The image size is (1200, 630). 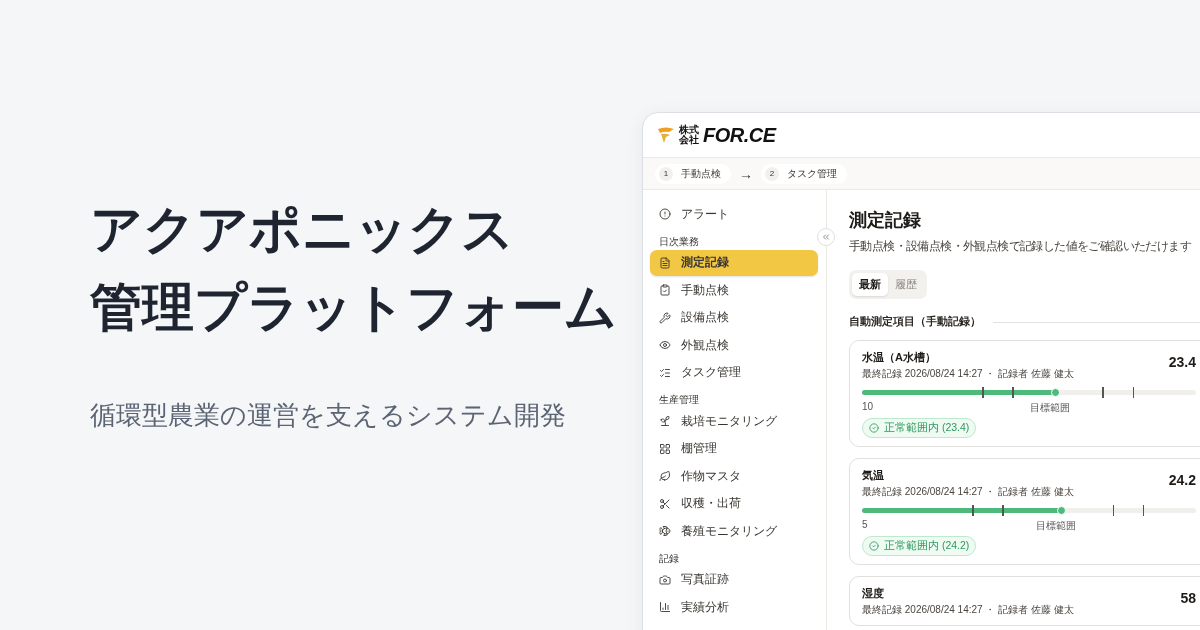 I want to click on hero-title: 管理プラットフォーム, so click(x=354, y=307).